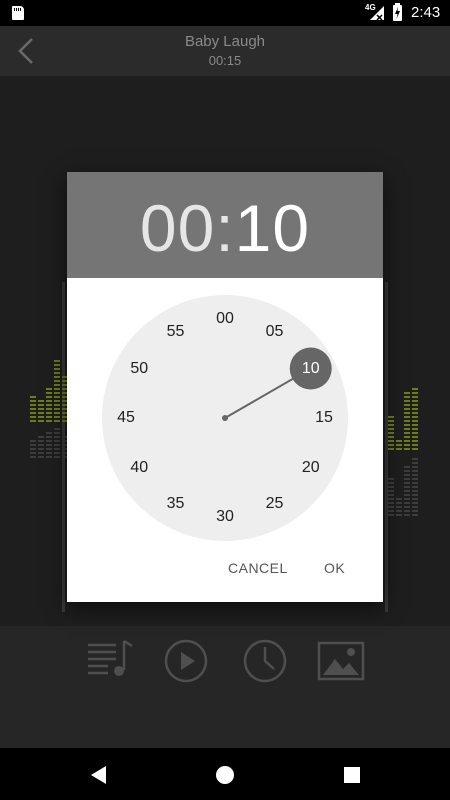 The height and width of the screenshot is (800, 450). What do you see at coordinates (225, 572) in the screenshot?
I see `dialog-actions: CANCEL OK` at bounding box center [225, 572].